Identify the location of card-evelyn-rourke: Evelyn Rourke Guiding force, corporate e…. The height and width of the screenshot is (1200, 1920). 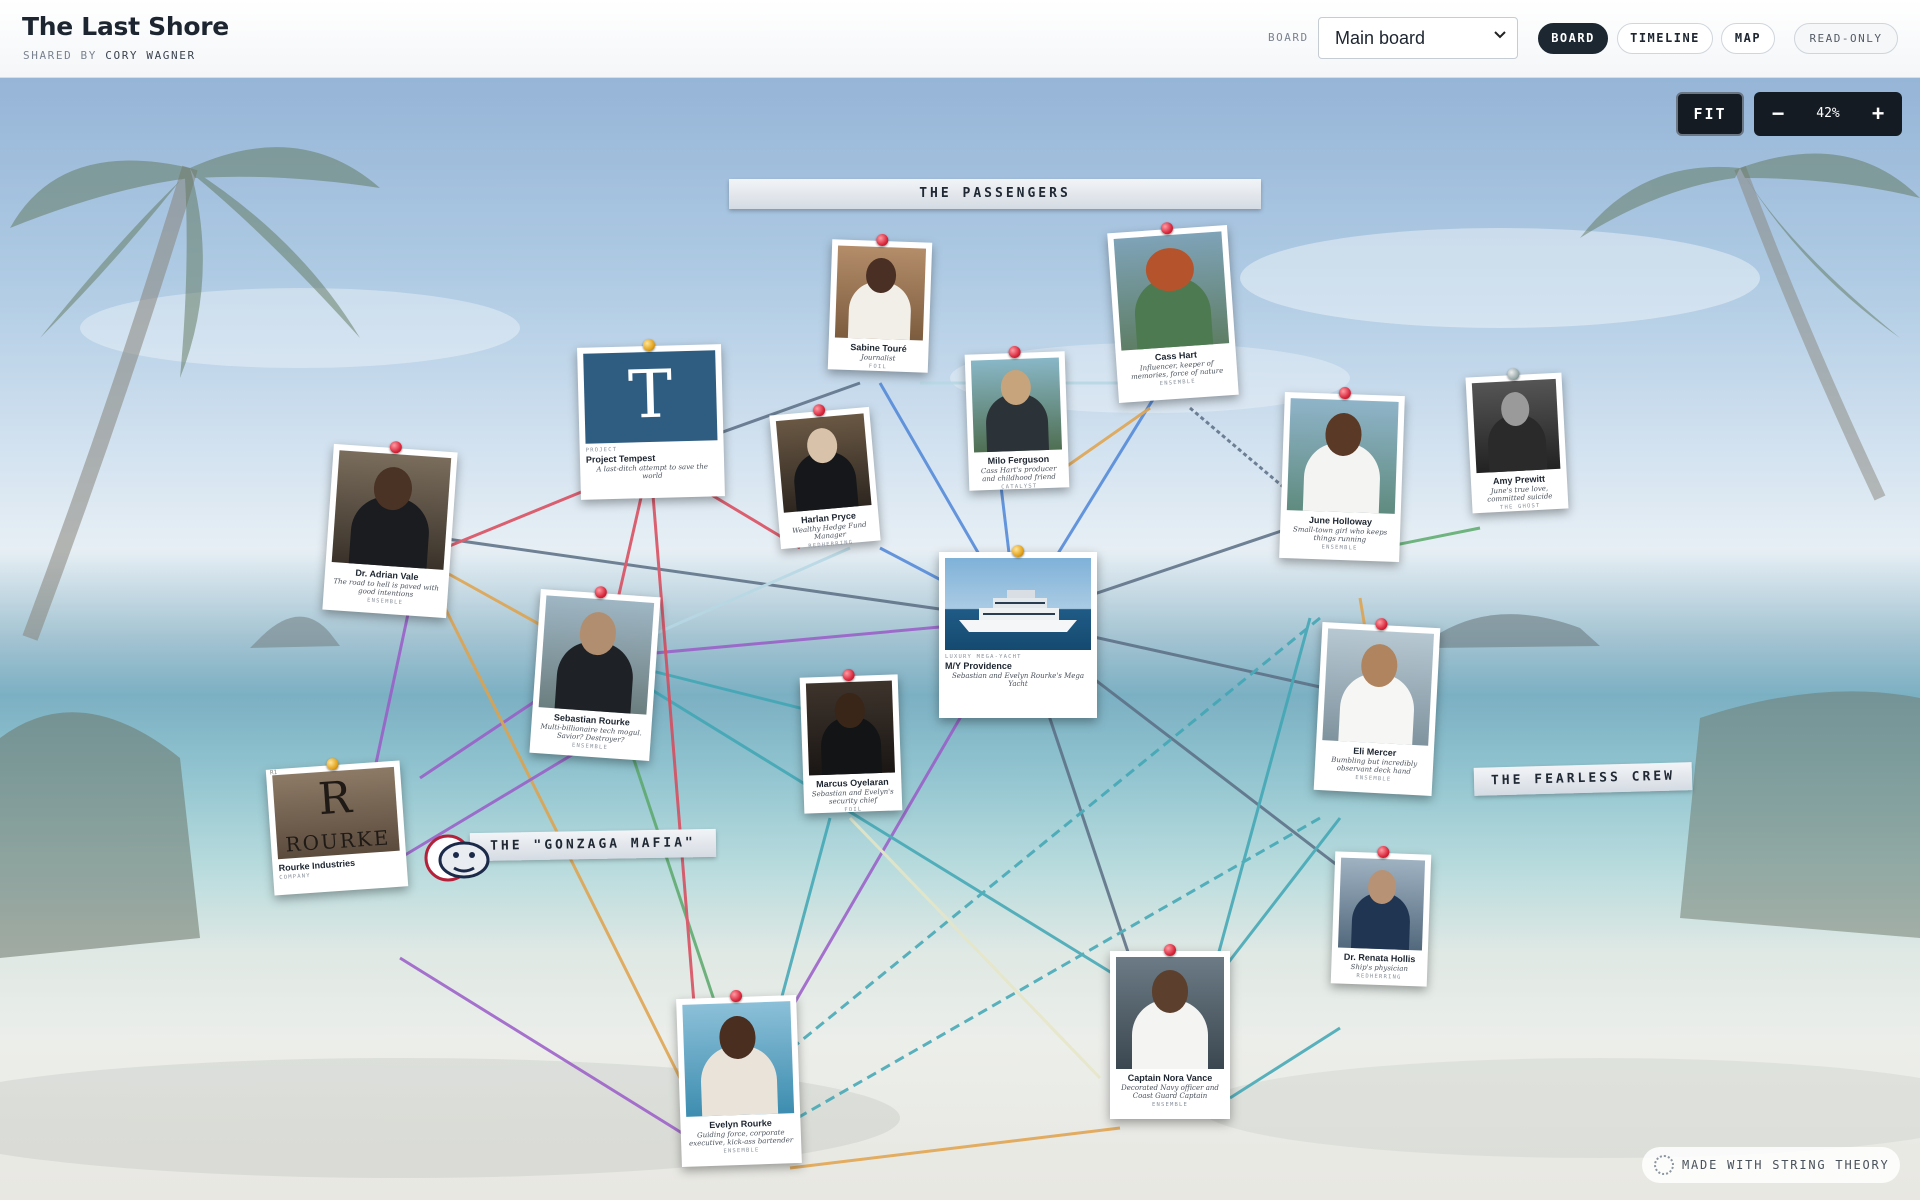
(739, 1078).